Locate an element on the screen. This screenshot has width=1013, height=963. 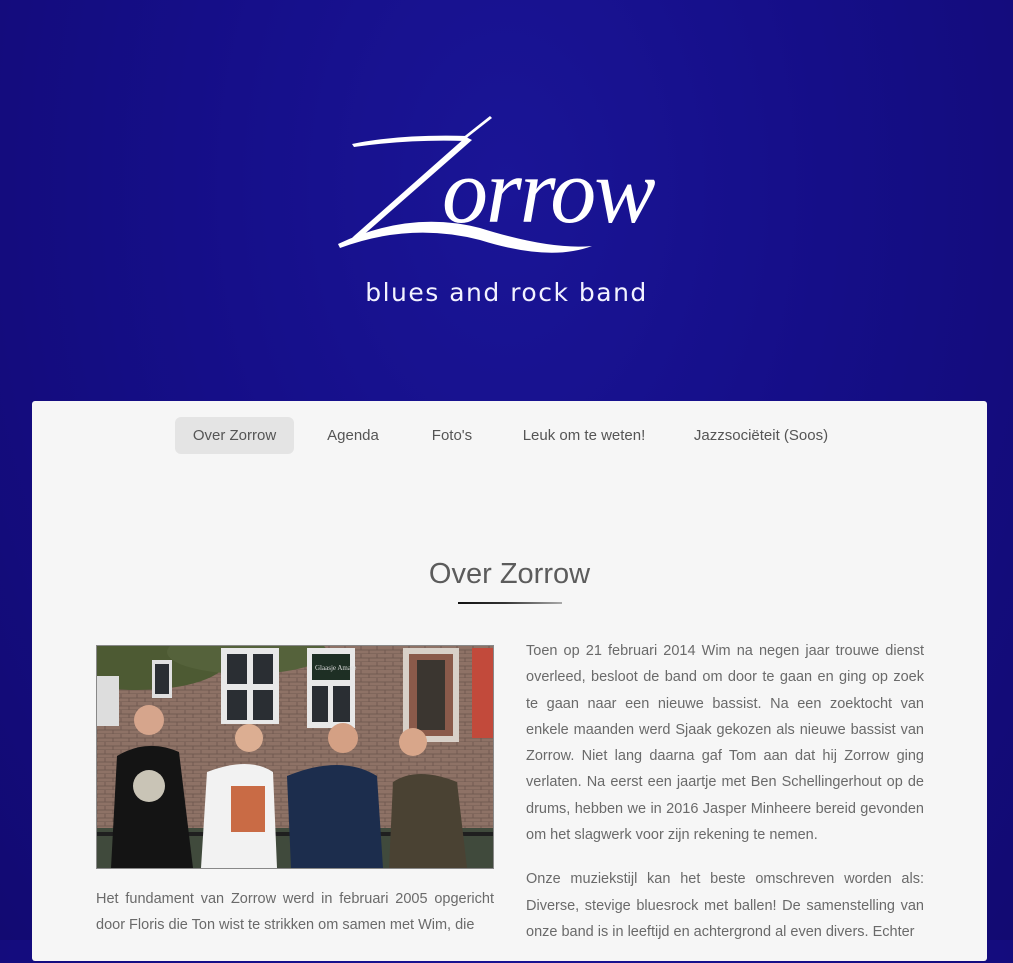
nav-item-over-zorrow: Over Zorrow is located at coordinates (234, 435).